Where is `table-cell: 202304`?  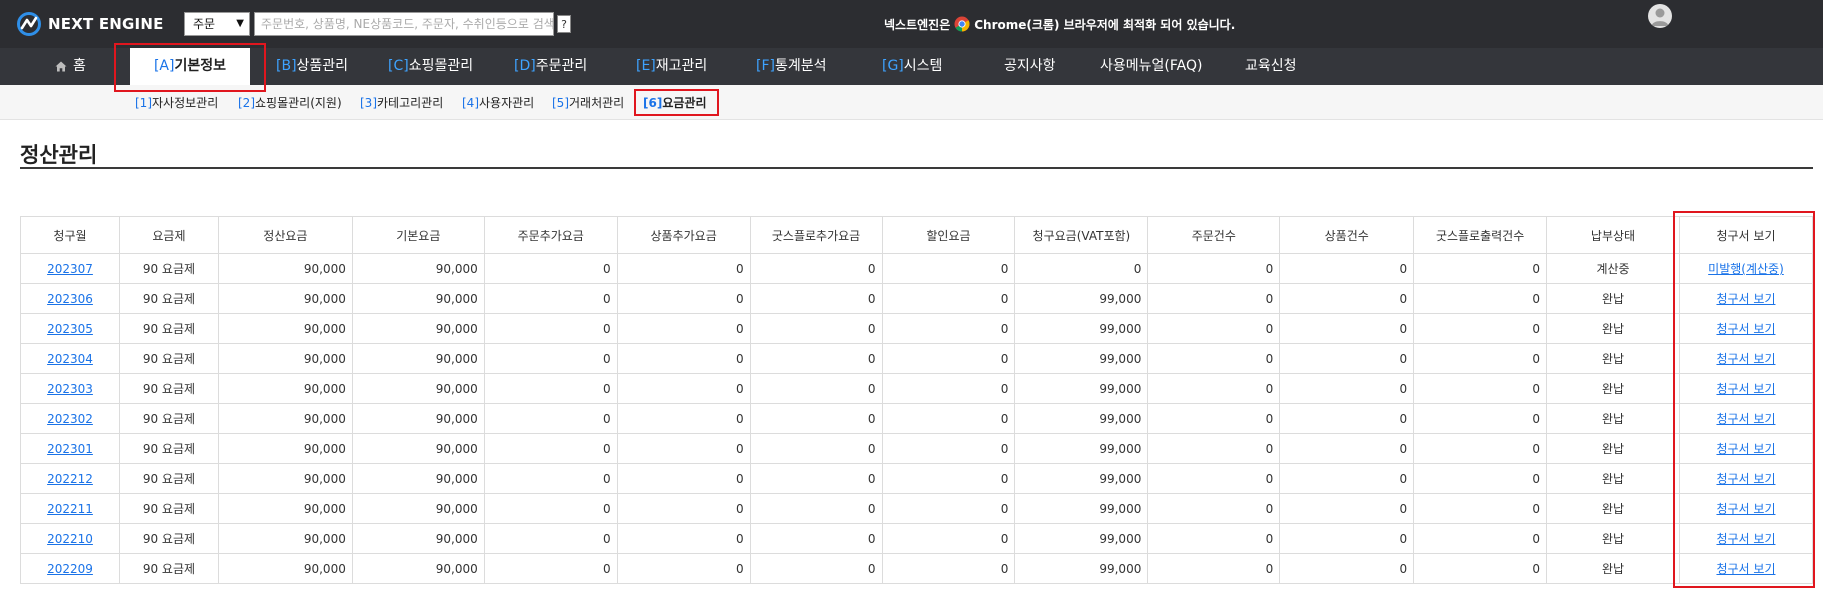
table-cell: 202304 is located at coordinates (70, 358).